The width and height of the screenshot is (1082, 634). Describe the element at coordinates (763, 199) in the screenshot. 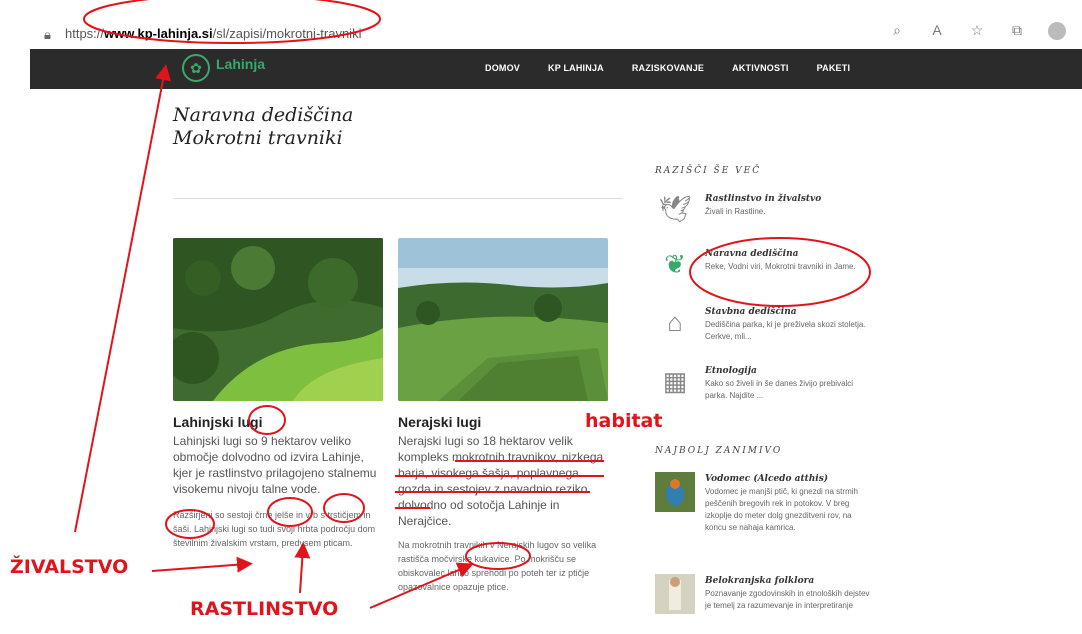

I see `sidebar-item-title: Rastlinstvo in živalstvo` at that location.